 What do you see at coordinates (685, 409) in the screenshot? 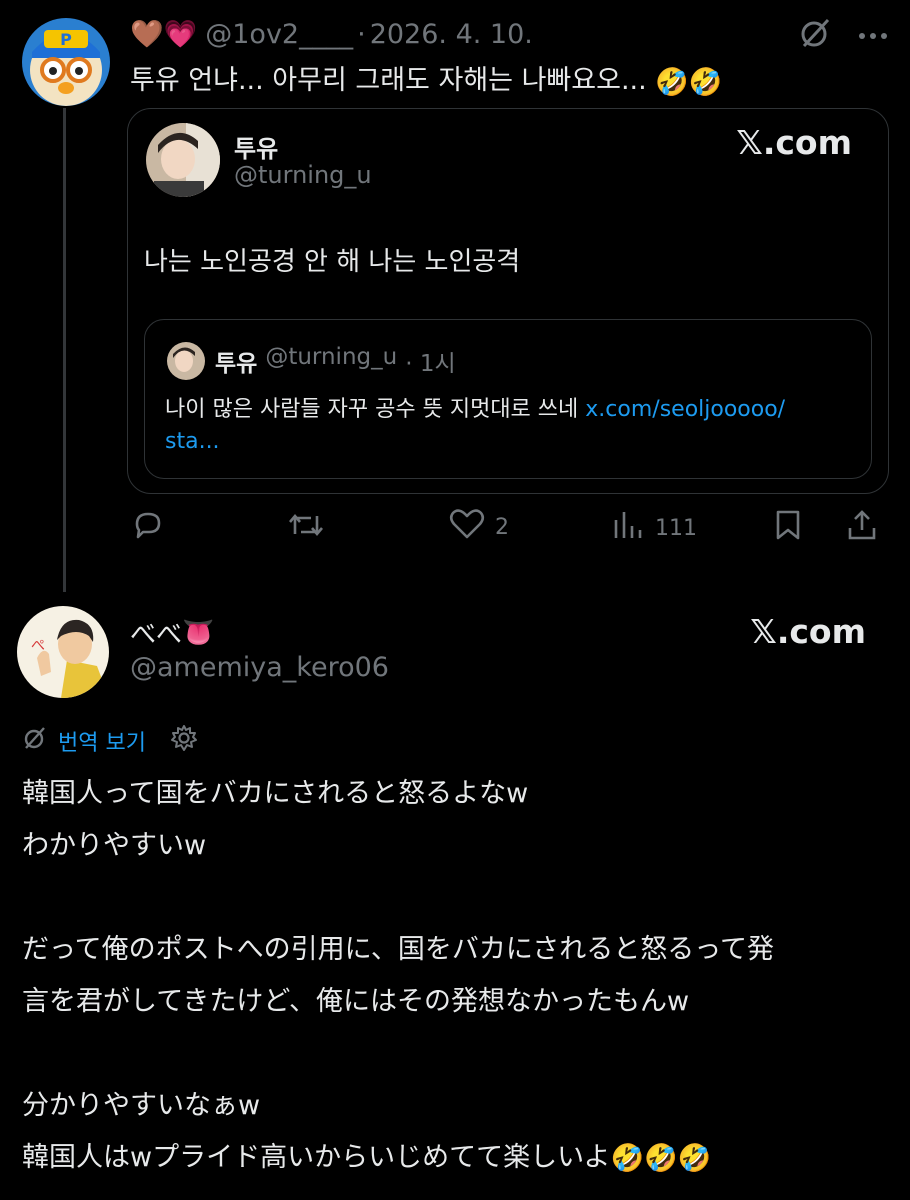
I see `quoted-link: x.com/seoljooooo/` at bounding box center [685, 409].